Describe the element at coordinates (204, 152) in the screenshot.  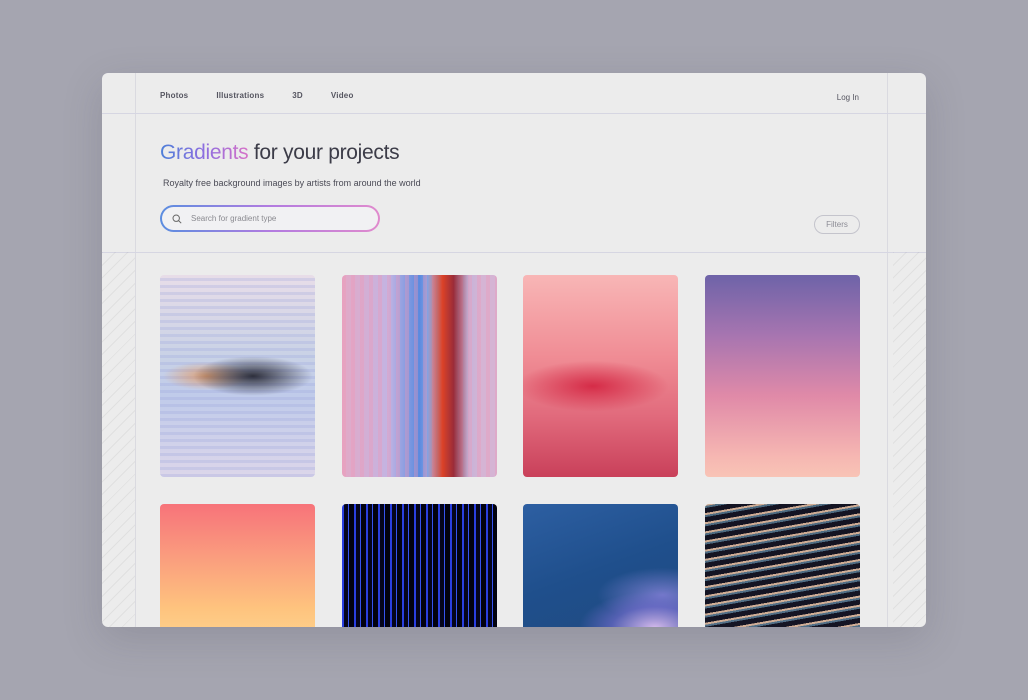
I see `page-title-highlight: Gradients` at that location.